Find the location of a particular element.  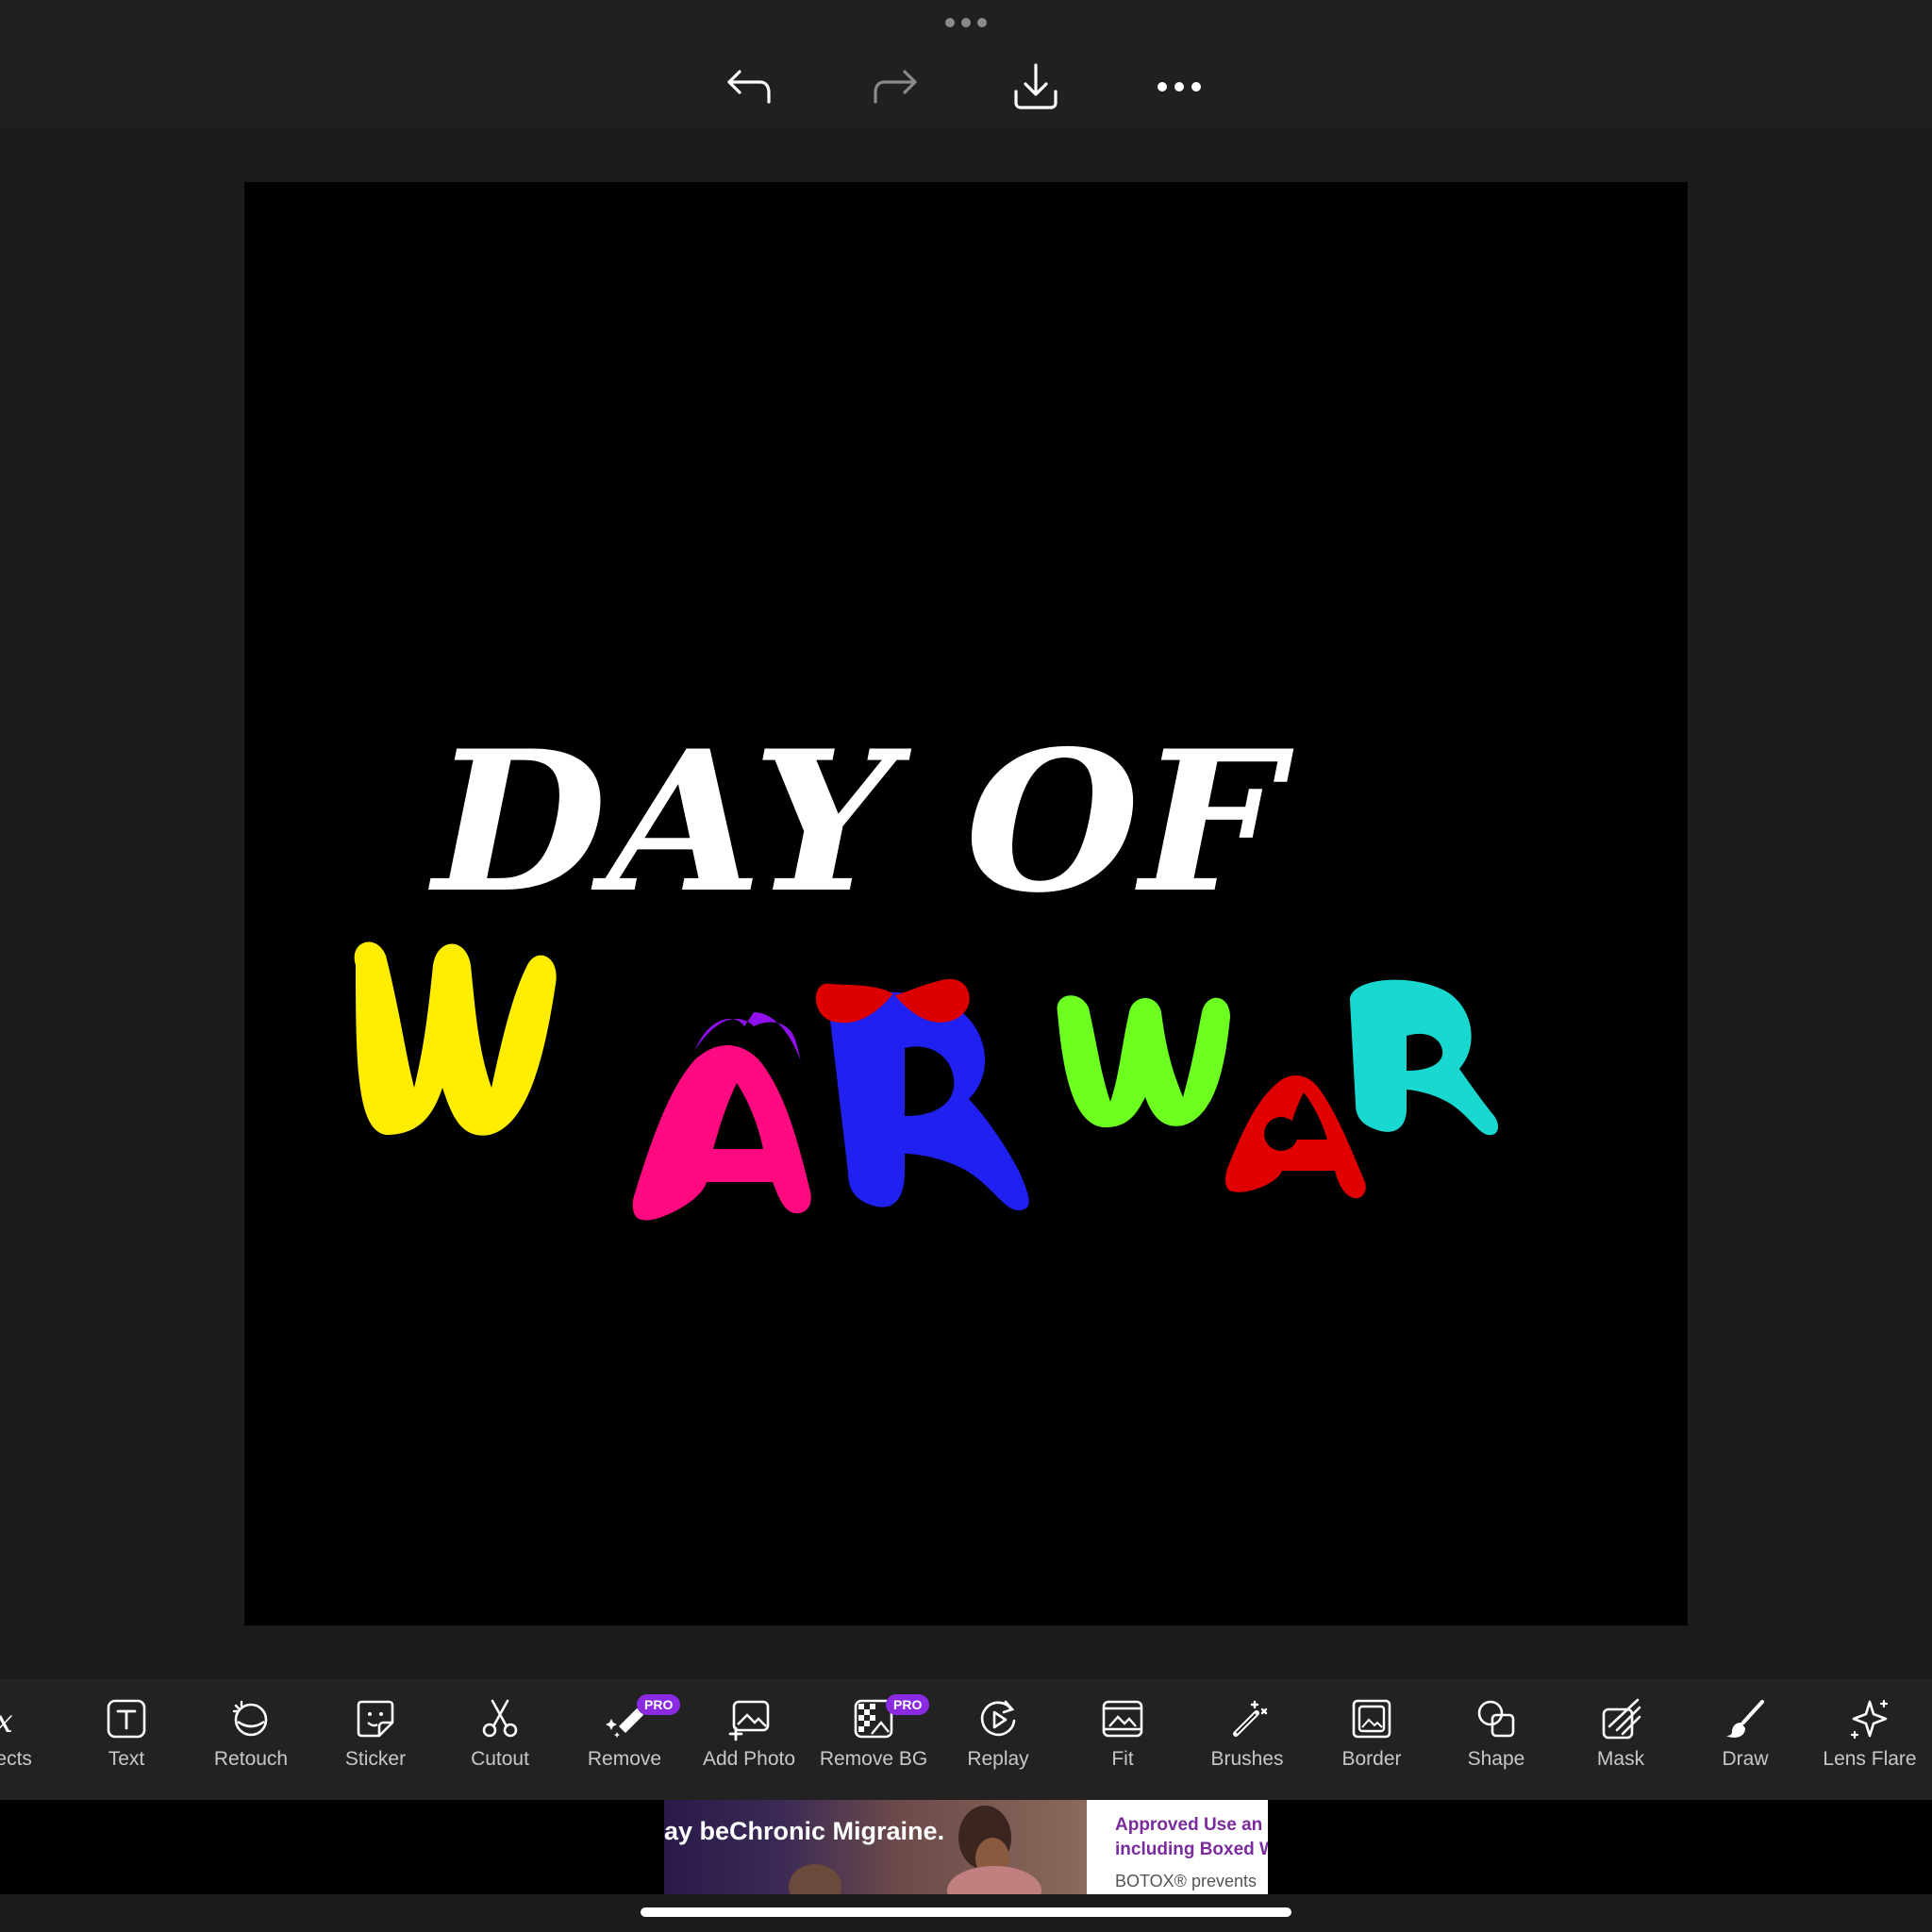

tool-remove-bg: PRO Remove BG is located at coordinates (873, 1743).